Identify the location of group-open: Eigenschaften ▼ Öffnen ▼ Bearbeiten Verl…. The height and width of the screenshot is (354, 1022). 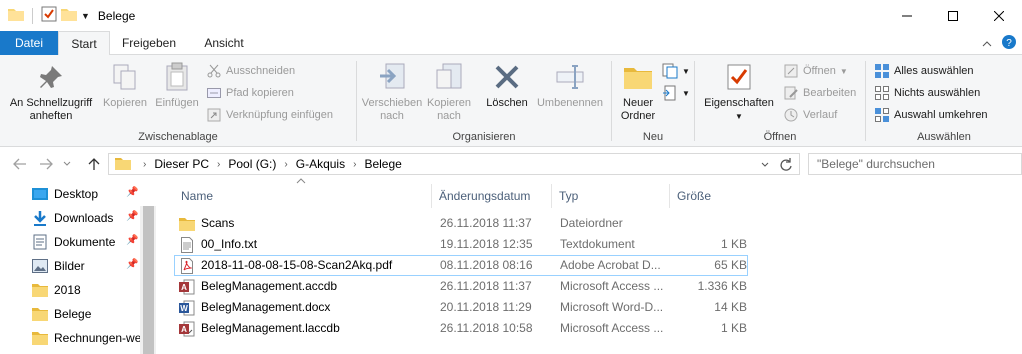
(780, 101).